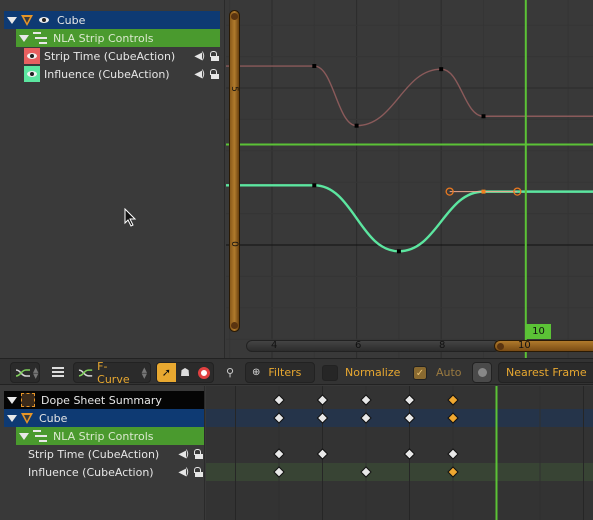 The image size is (593, 520). What do you see at coordinates (453, 400) in the screenshot?
I see `selected-keyframe-diamond` at bounding box center [453, 400].